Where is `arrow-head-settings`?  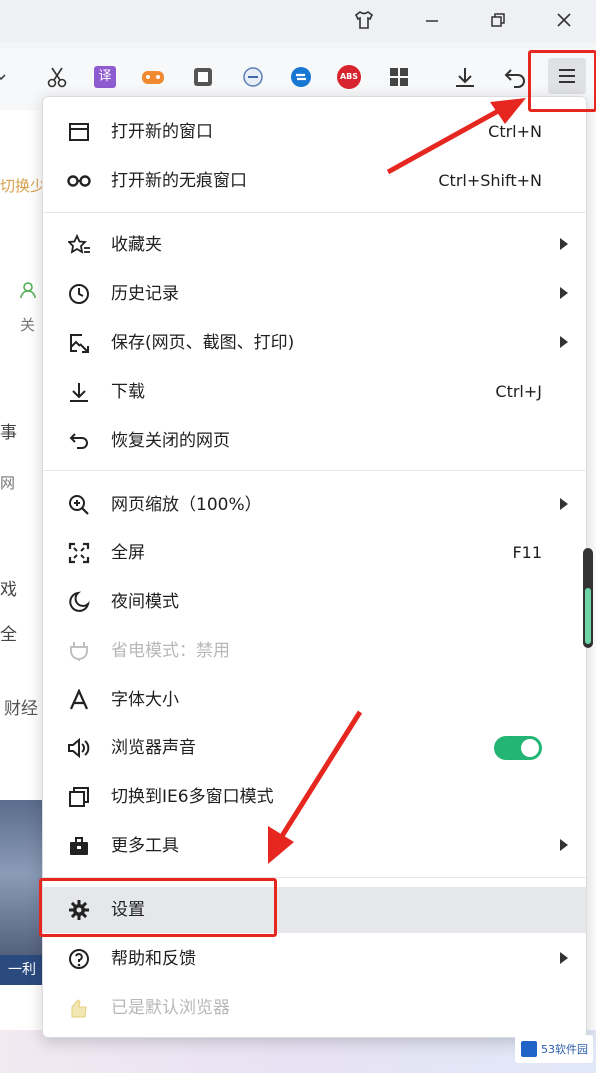
arrow-head-settings is located at coordinates (281, 845).